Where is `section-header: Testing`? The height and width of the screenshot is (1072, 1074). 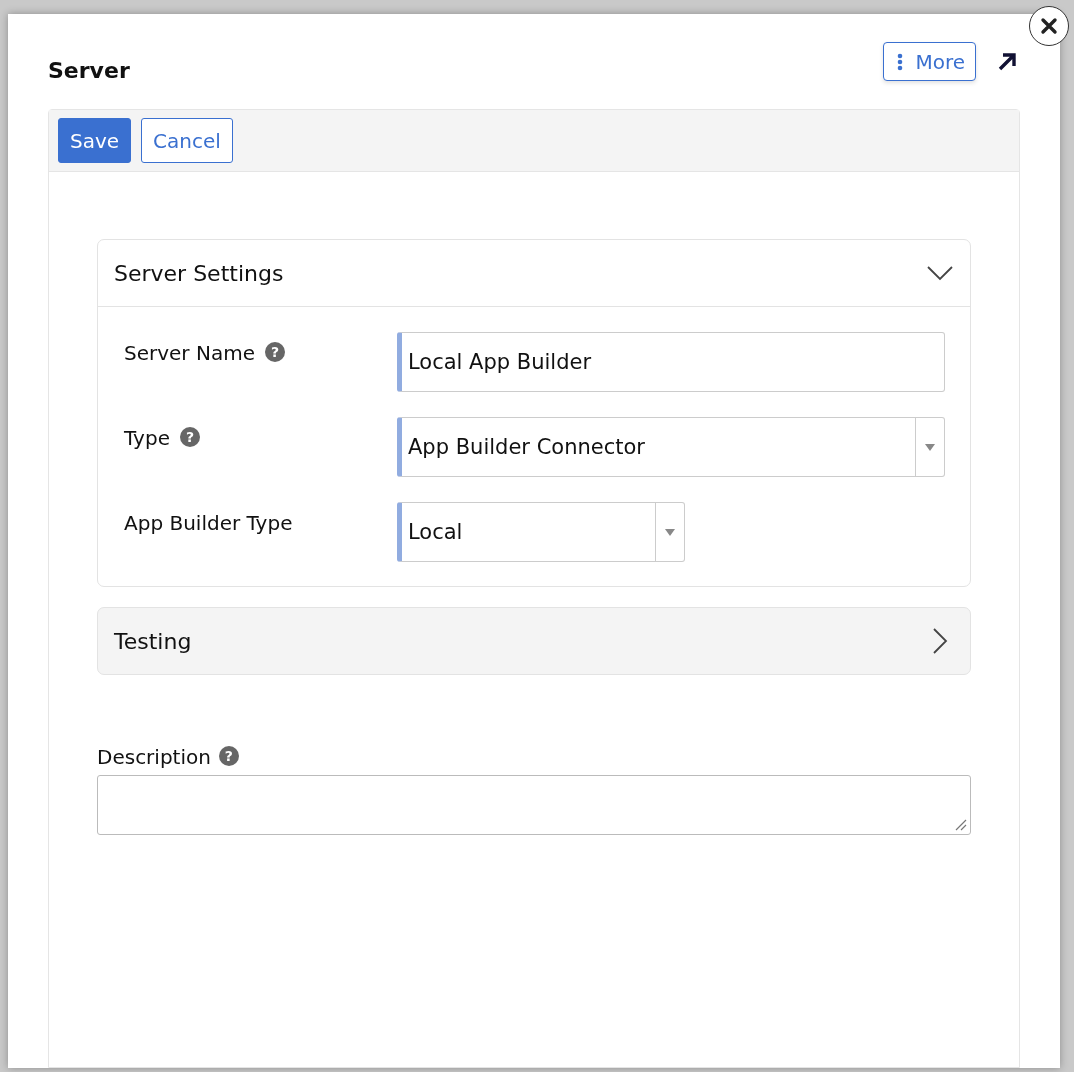
section-header: Testing is located at coordinates (534, 641).